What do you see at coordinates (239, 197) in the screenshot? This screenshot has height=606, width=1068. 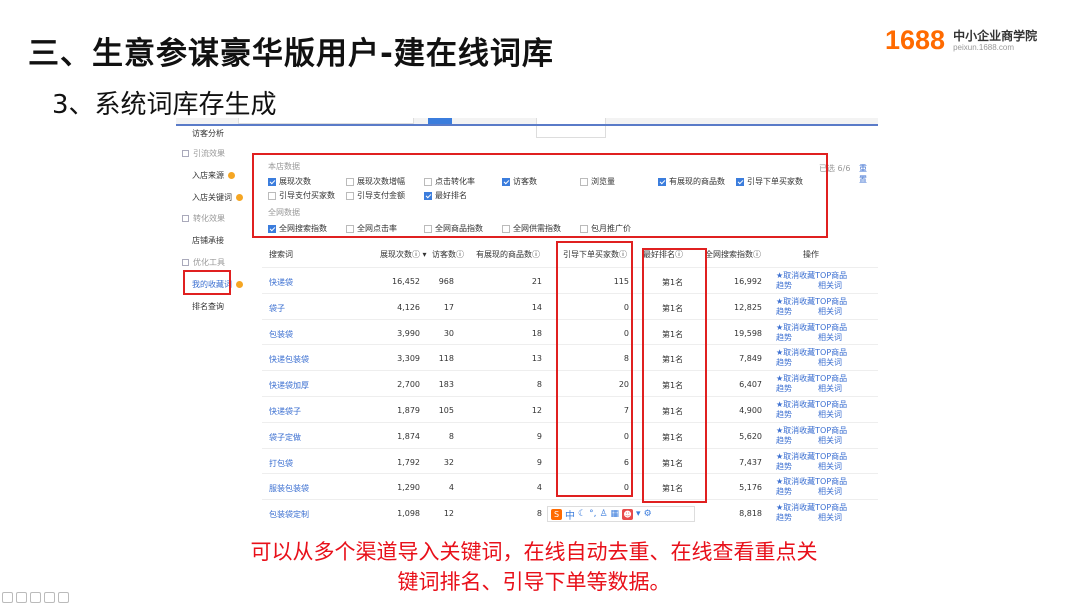 I see `notification-dot` at bounding box center [239, 197].